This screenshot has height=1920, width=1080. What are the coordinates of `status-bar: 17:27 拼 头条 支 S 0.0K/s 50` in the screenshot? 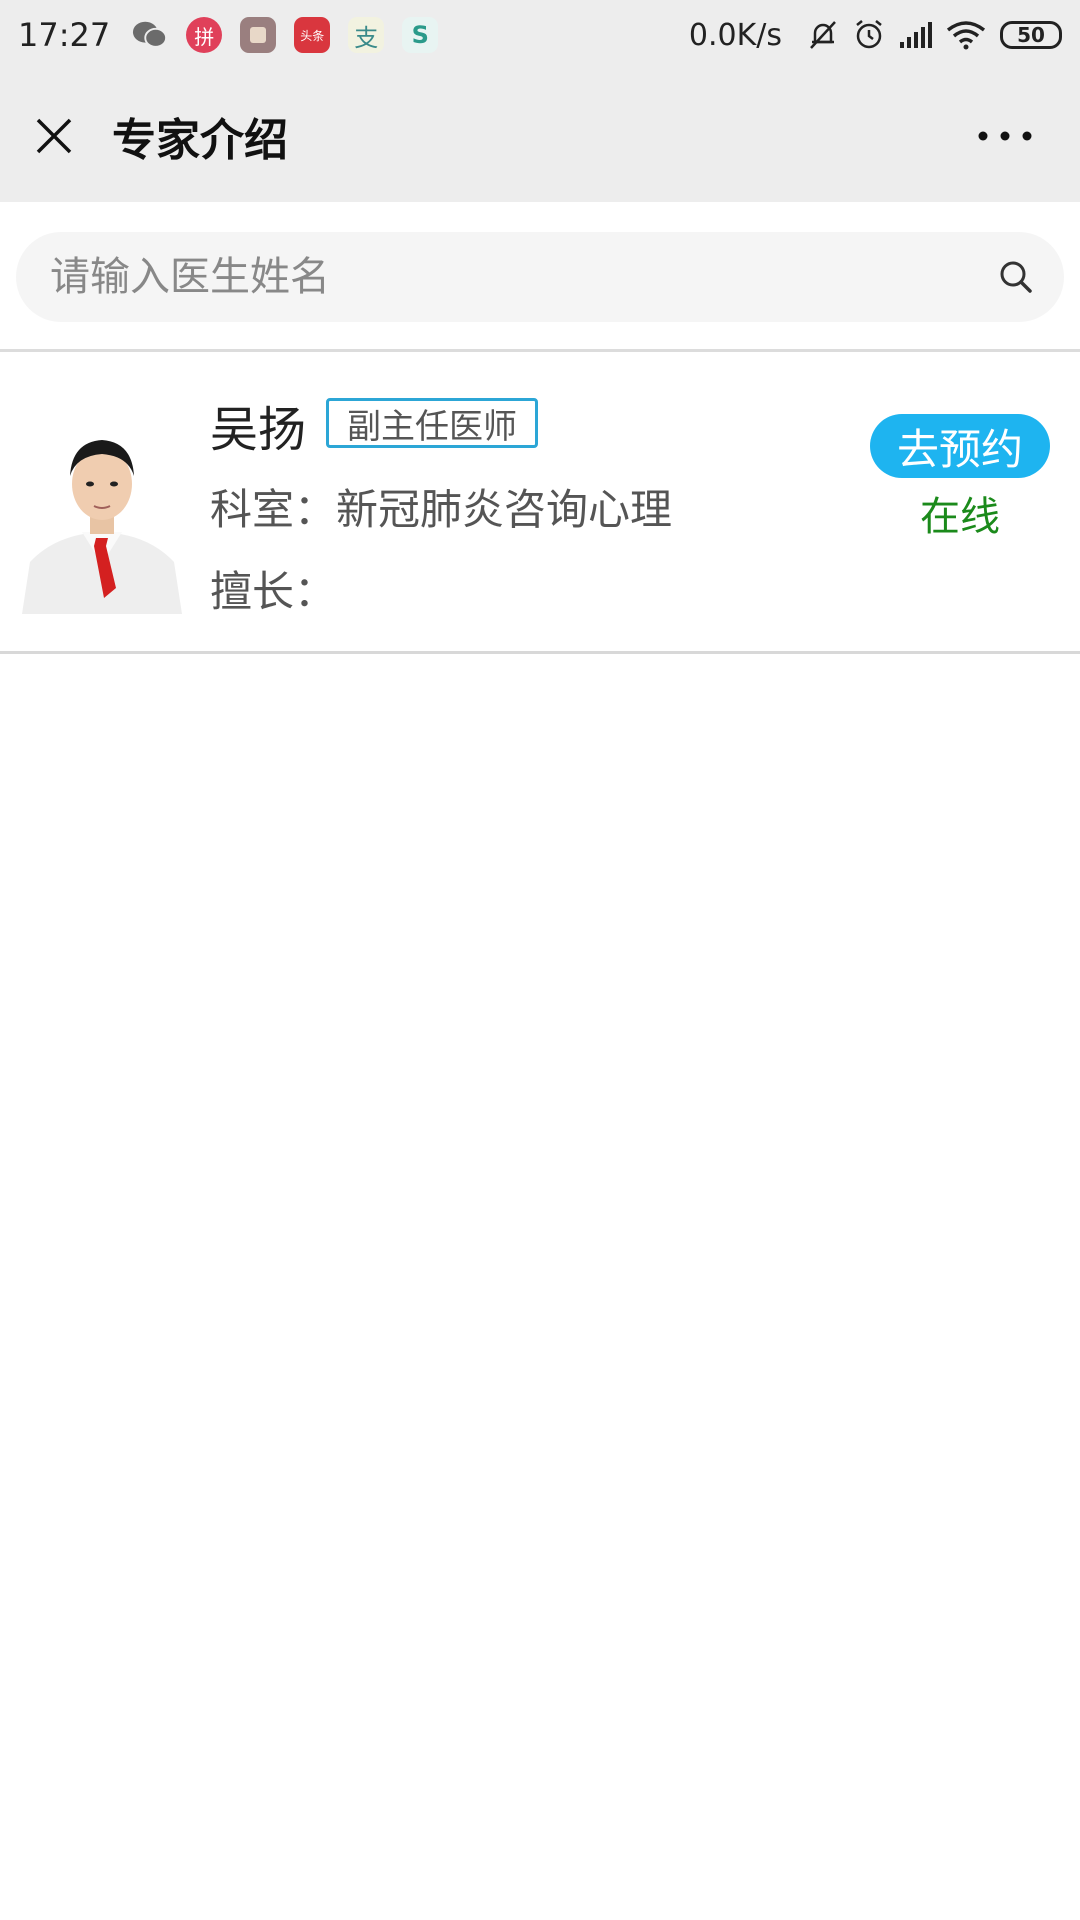 It's located at (540, 35).